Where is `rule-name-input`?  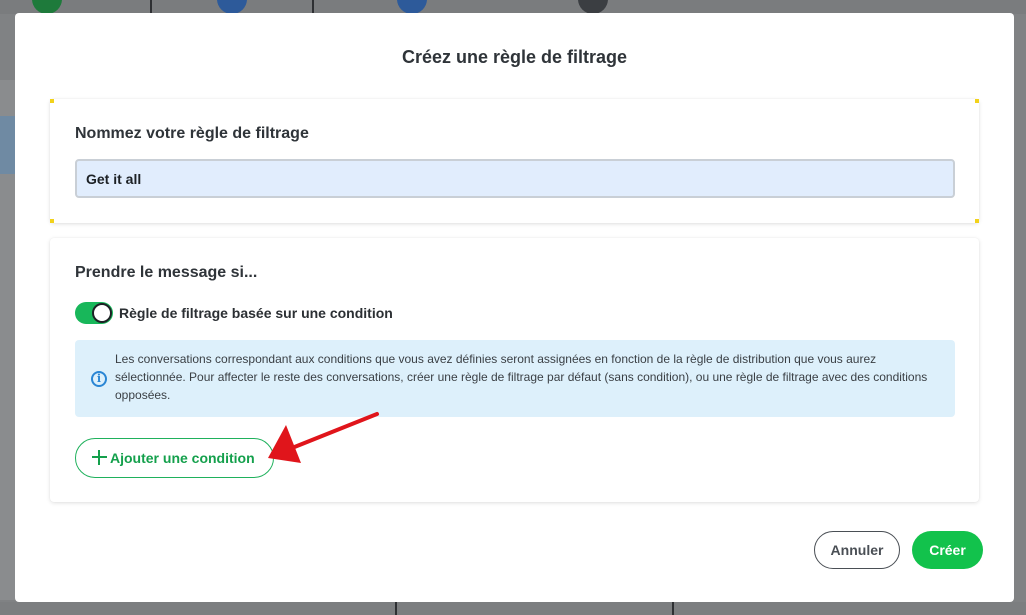 rule-name-input is located at coordinates (515, 178).